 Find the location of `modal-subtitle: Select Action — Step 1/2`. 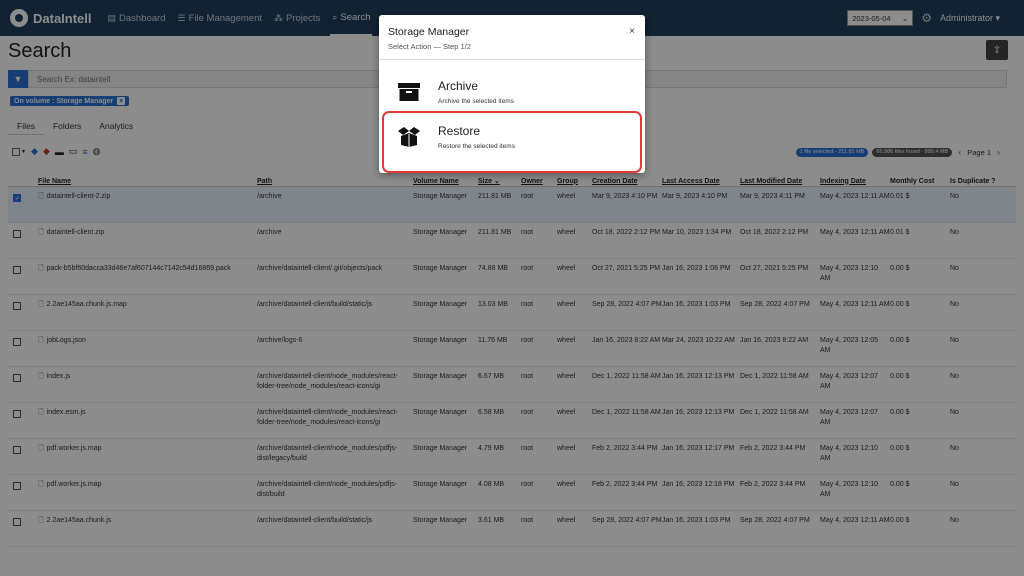

modal-subtitle: Select Action — Step 1/2 is located at coordinates (429, 46).